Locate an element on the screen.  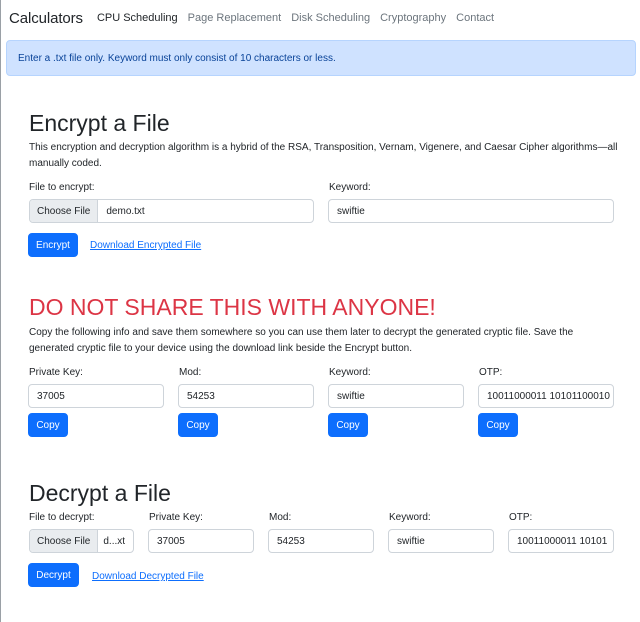
nav-link-cryptography: Cryptography is located at coordinates (413, 18).